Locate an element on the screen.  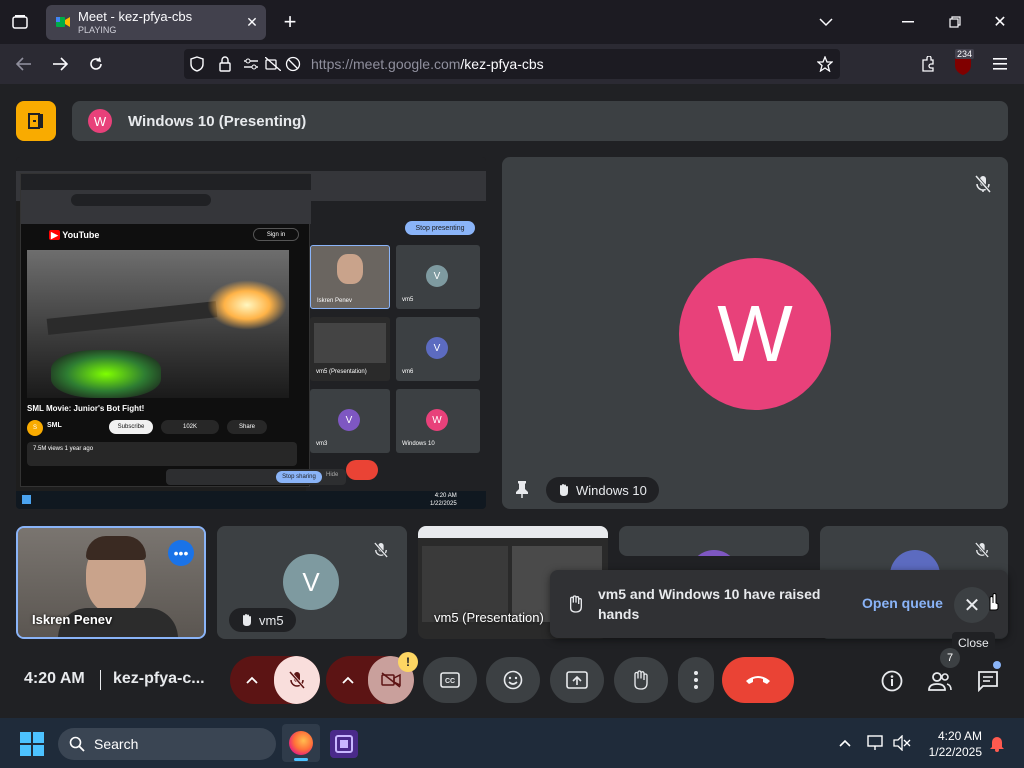
yt-video-robot is located at coordinates (106, 374).